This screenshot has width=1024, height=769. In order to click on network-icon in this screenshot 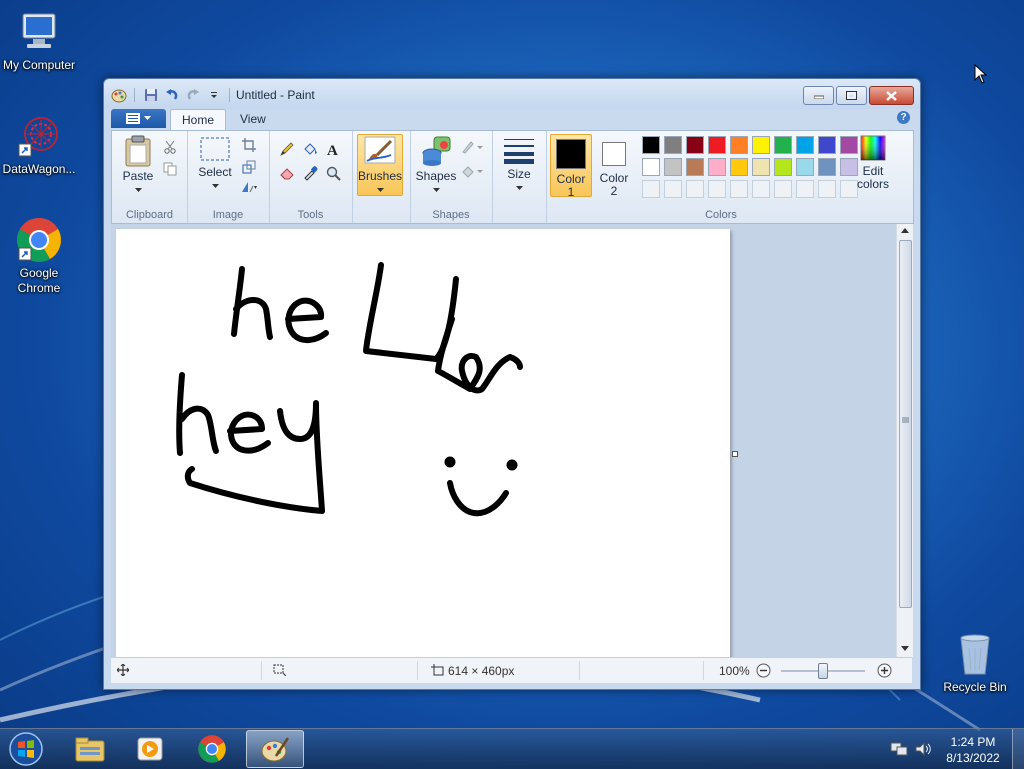, I will do `click(899, 749)`.